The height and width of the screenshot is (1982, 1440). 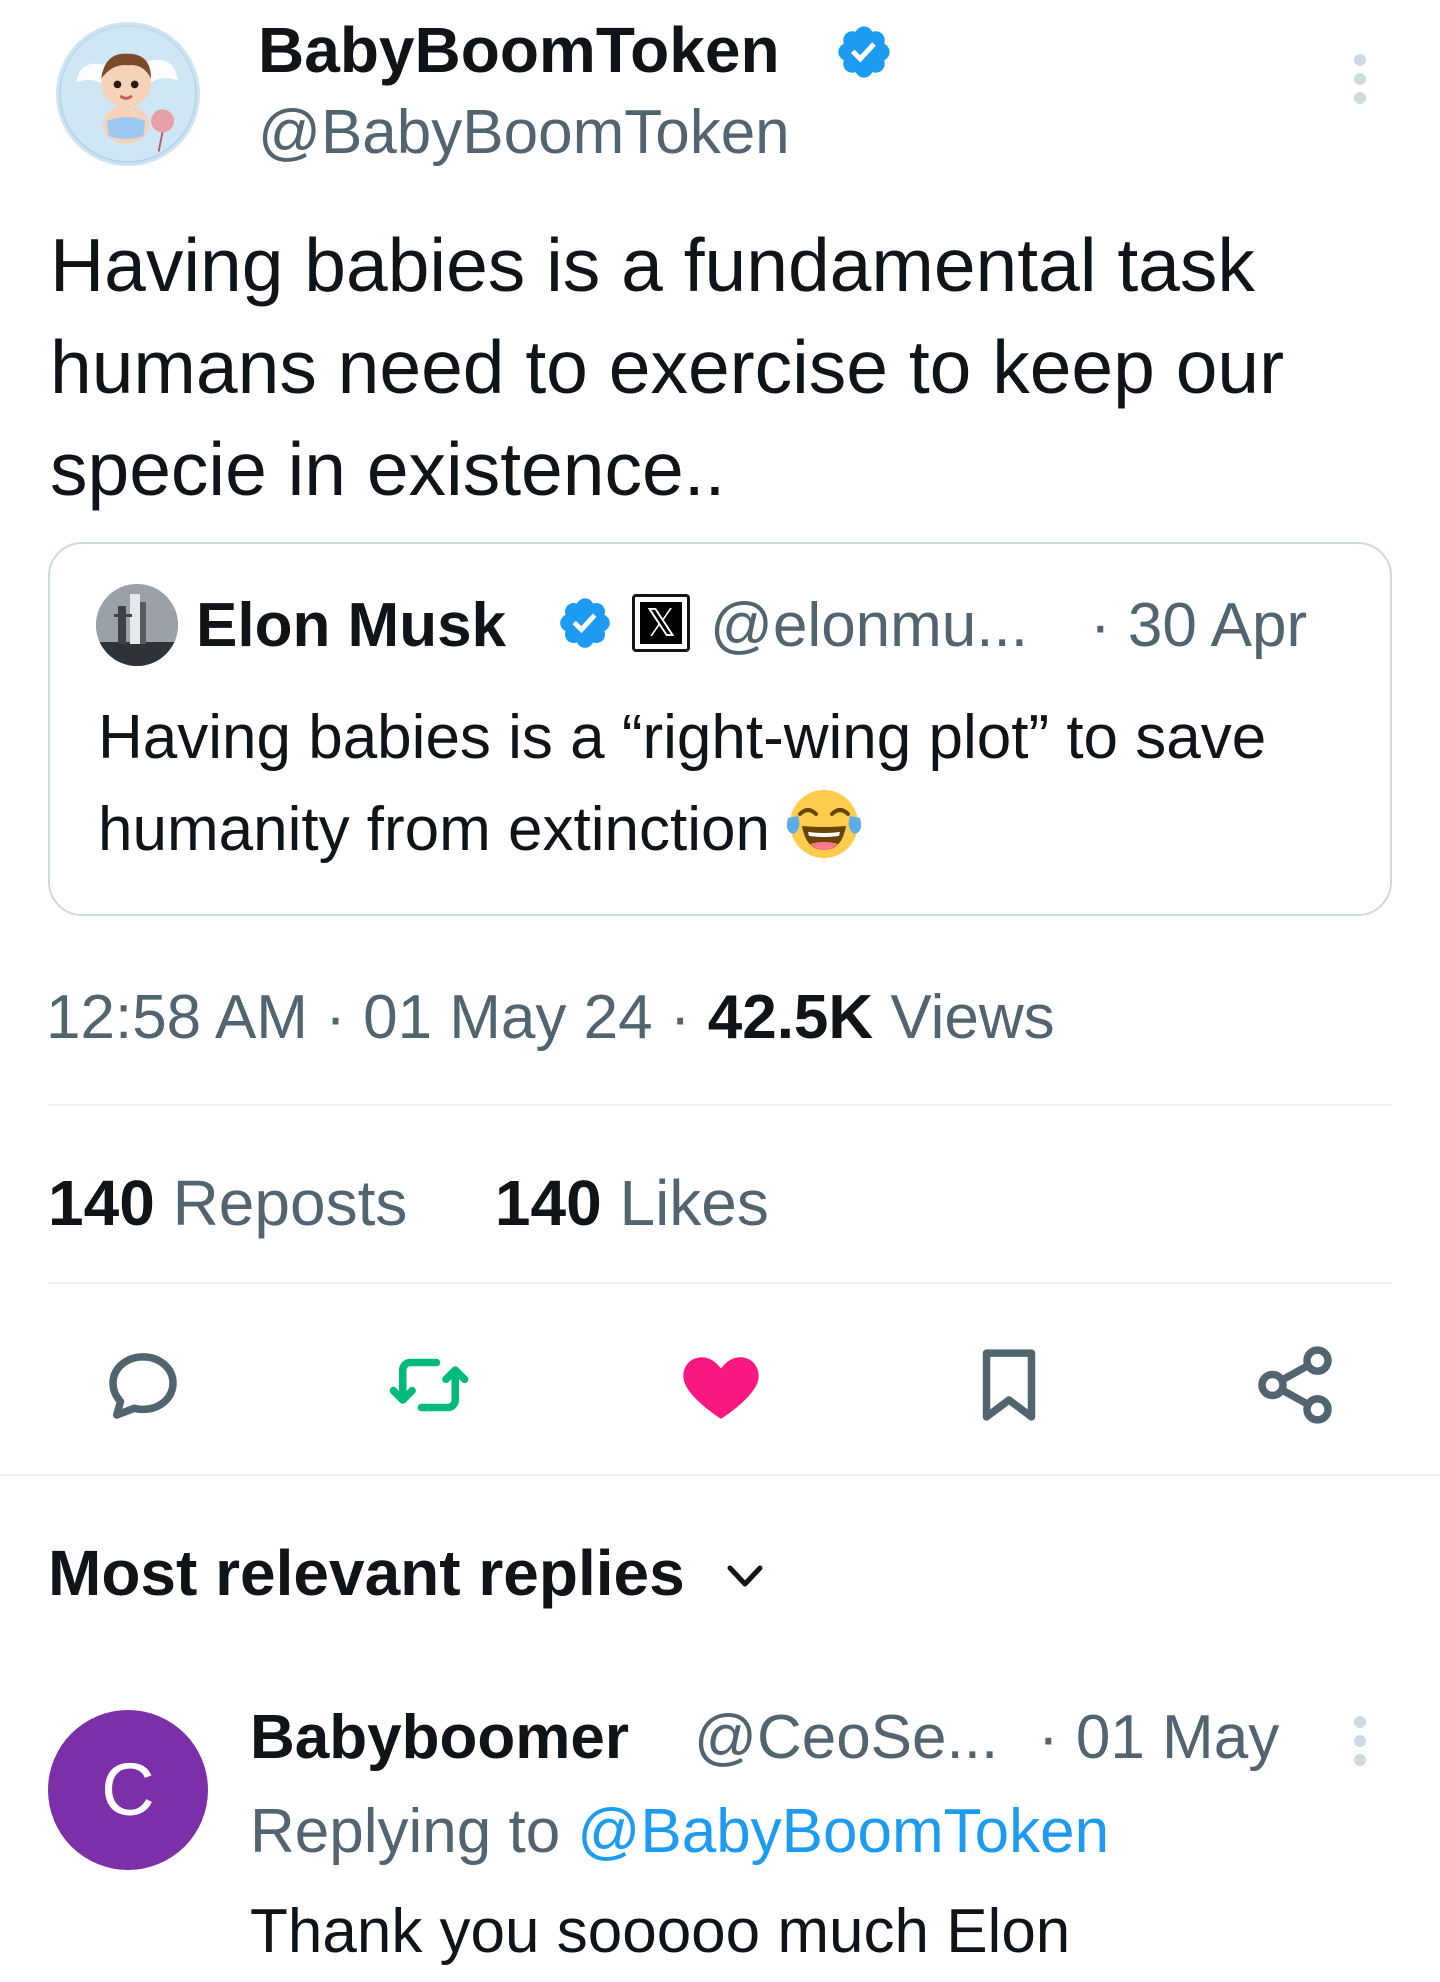 I want to click on tweet-meta: 12:58 AM · 01 May 24 · 42.5K Views, so click(x=550, y=1018).